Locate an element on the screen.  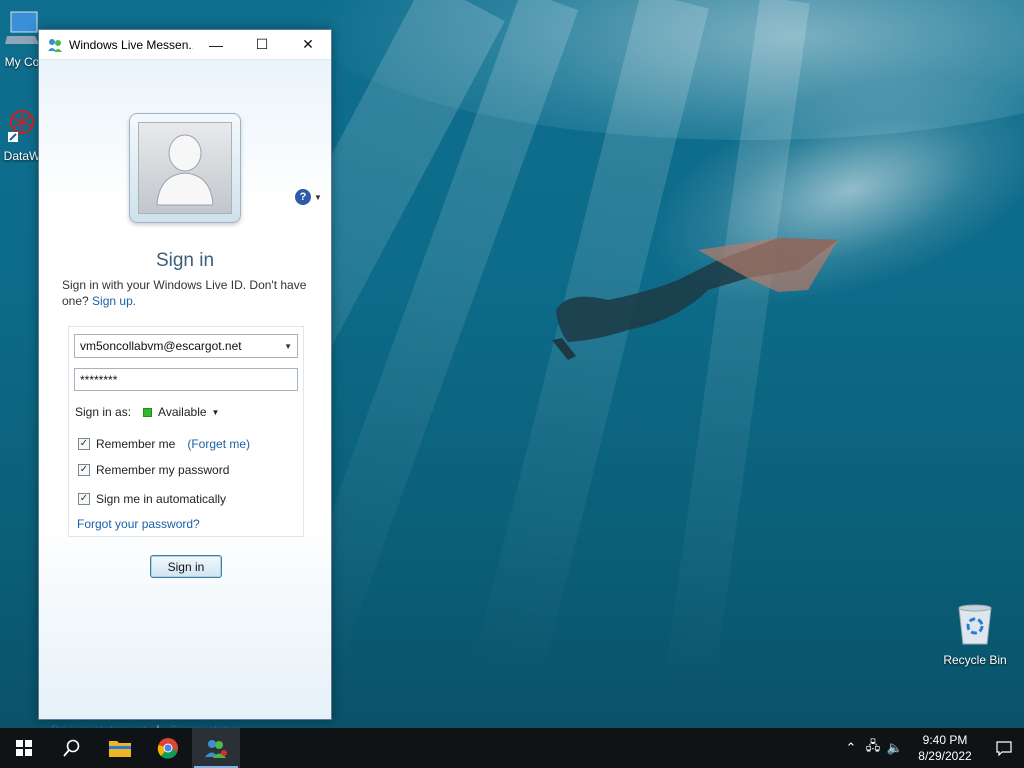
display-picture is located at coordinates (185, 168).